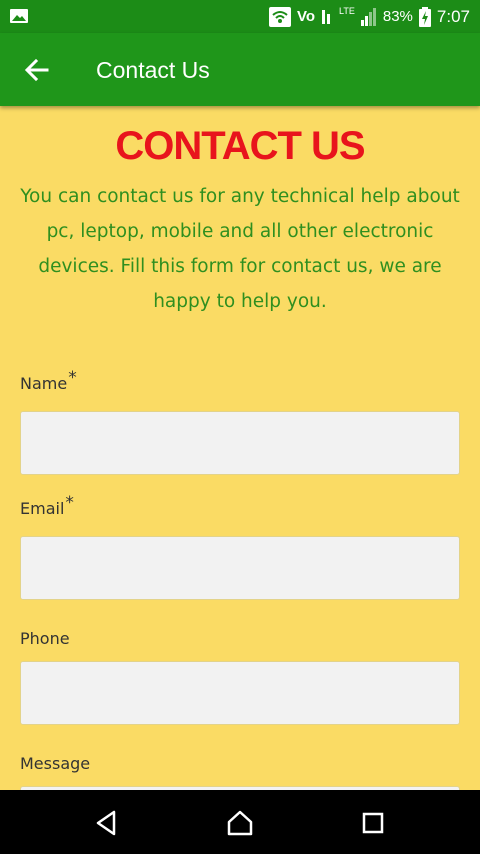 This screenshot has height=854, width=480. What do you see at coordinates (153, 70) in the screenshot?
I see `page-title: Contact Us` at bounding box center [153, 70].